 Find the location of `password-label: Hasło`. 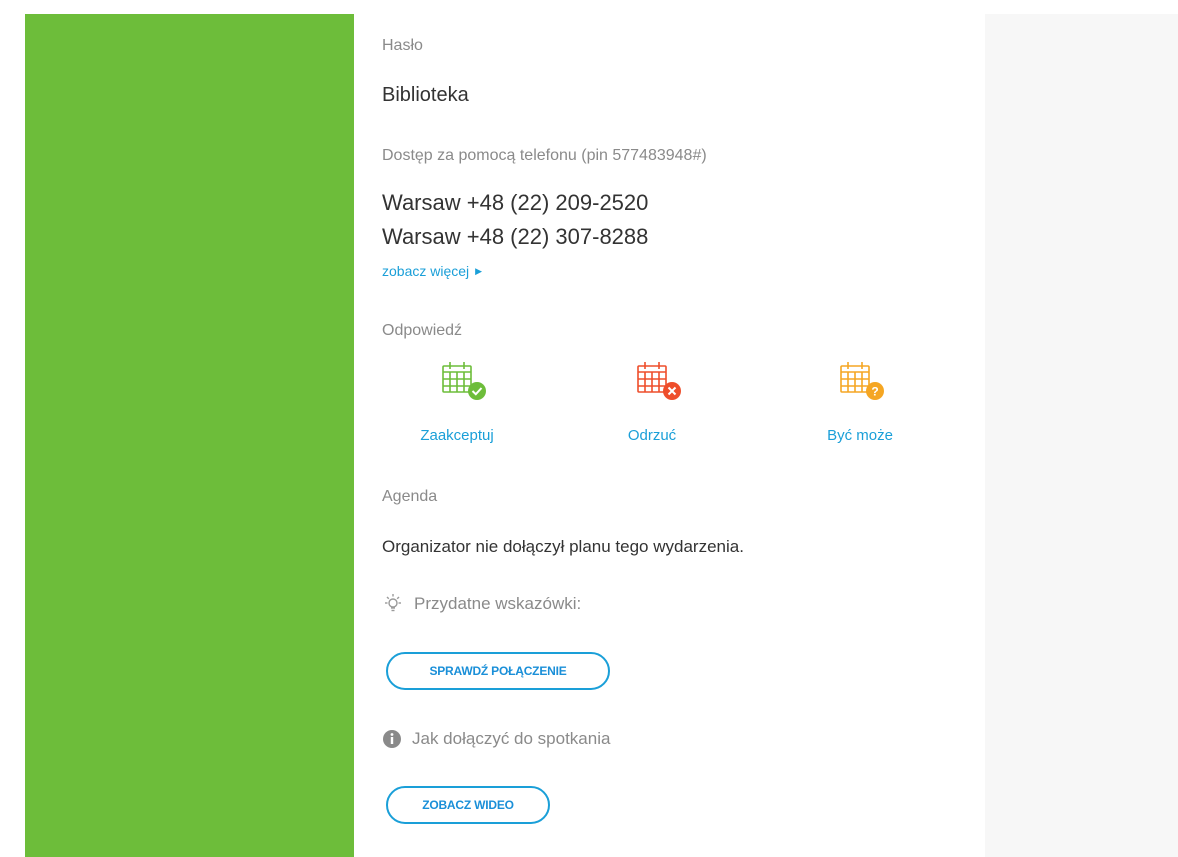

password-label: Hasło is located at coordinates (402, 45).